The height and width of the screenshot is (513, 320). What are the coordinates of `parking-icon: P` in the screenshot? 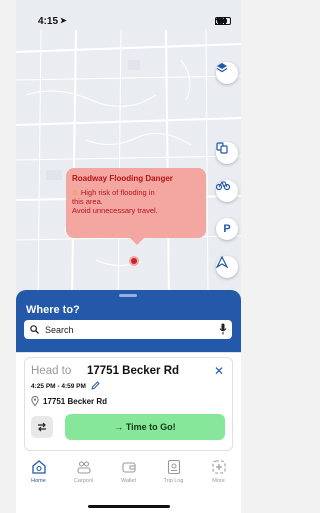 It's located at (227, 229).